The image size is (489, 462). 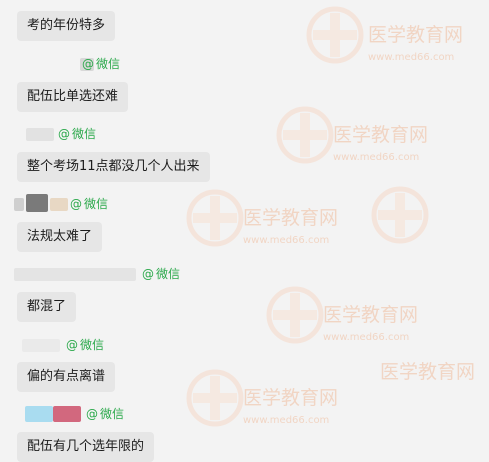 I want to click on comment-bubble: 偏的有点离谱, so click(x=66, y=377).